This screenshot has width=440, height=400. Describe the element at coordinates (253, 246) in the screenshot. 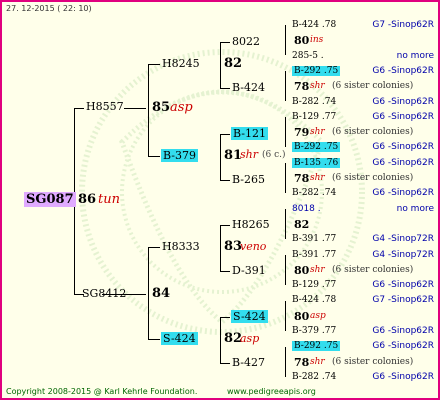

I see `gen2-race-2: veno` at that location.